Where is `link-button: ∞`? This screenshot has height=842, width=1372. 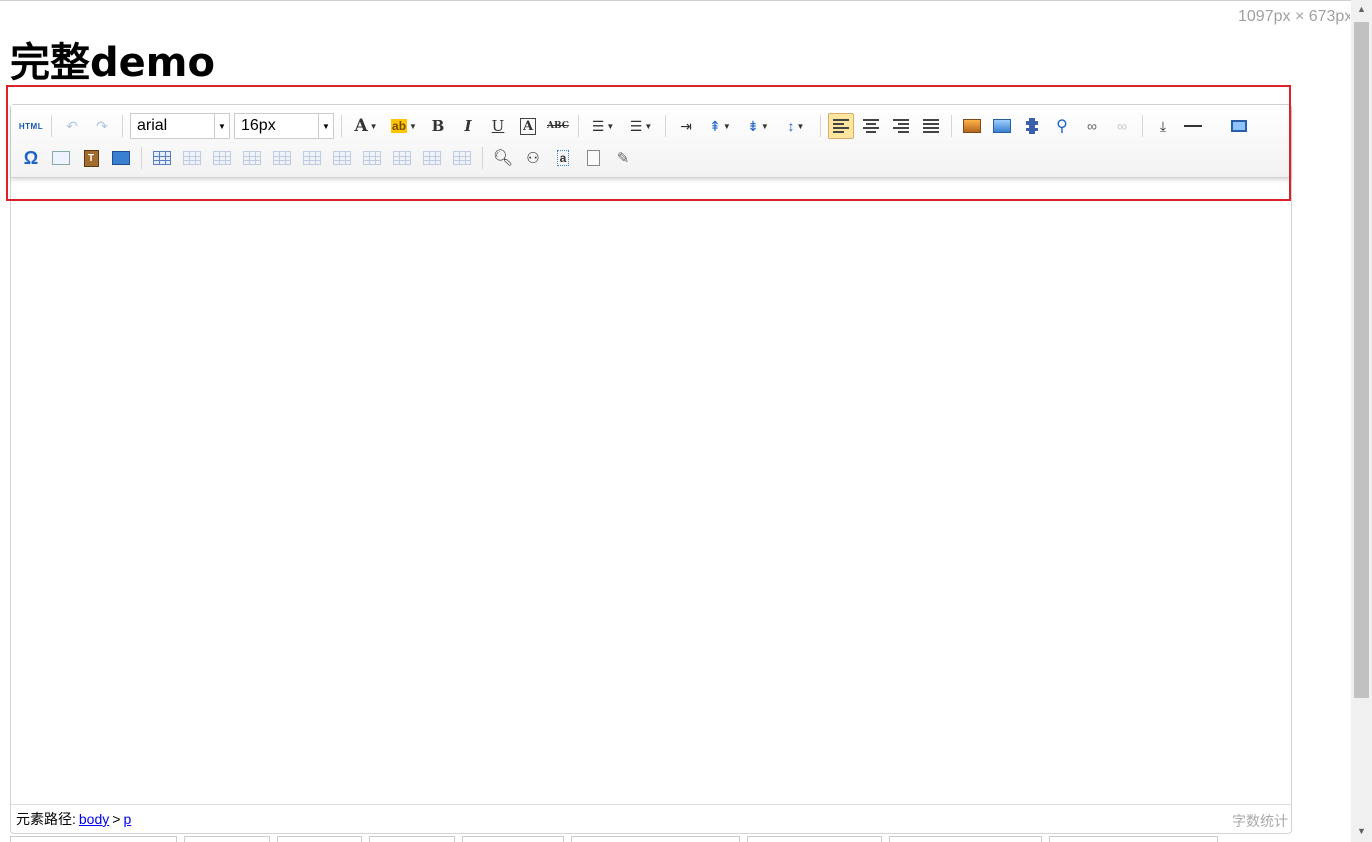 link-button: ∞ is located at coordinates (1092, 126).